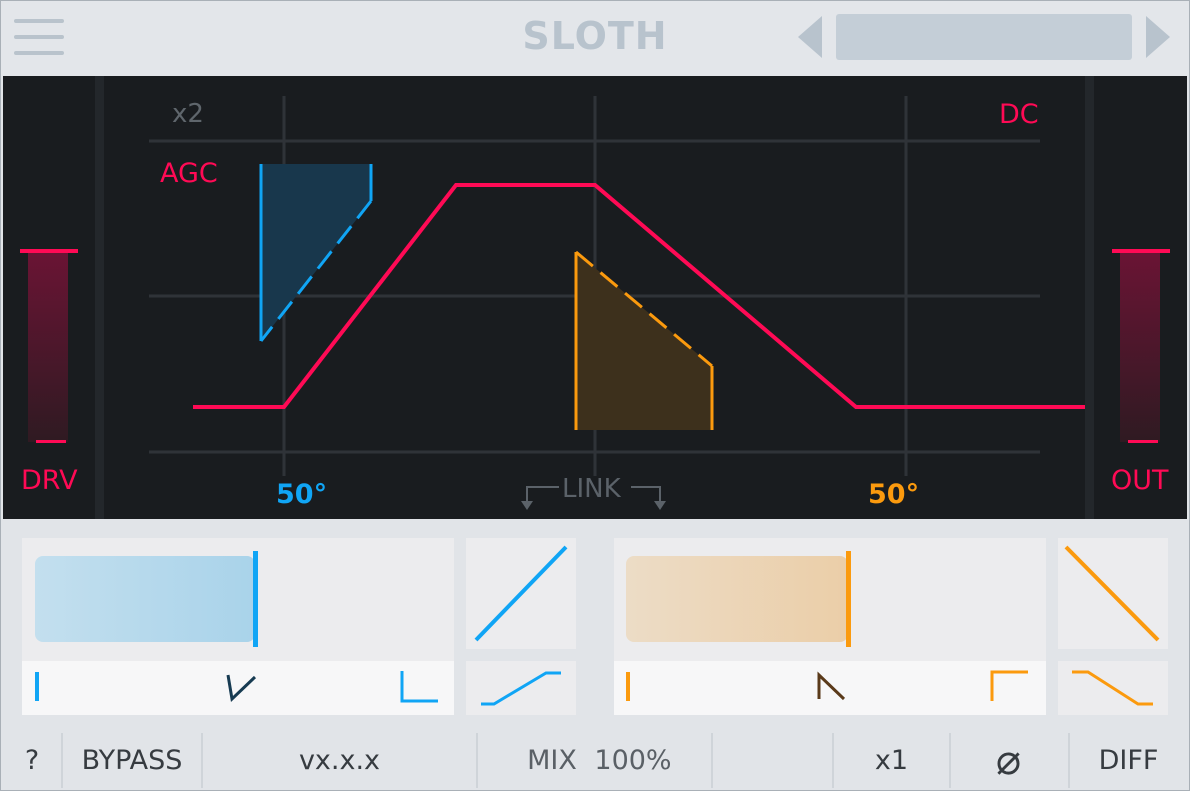  I want to click on right-divider, so click(1089, 297).